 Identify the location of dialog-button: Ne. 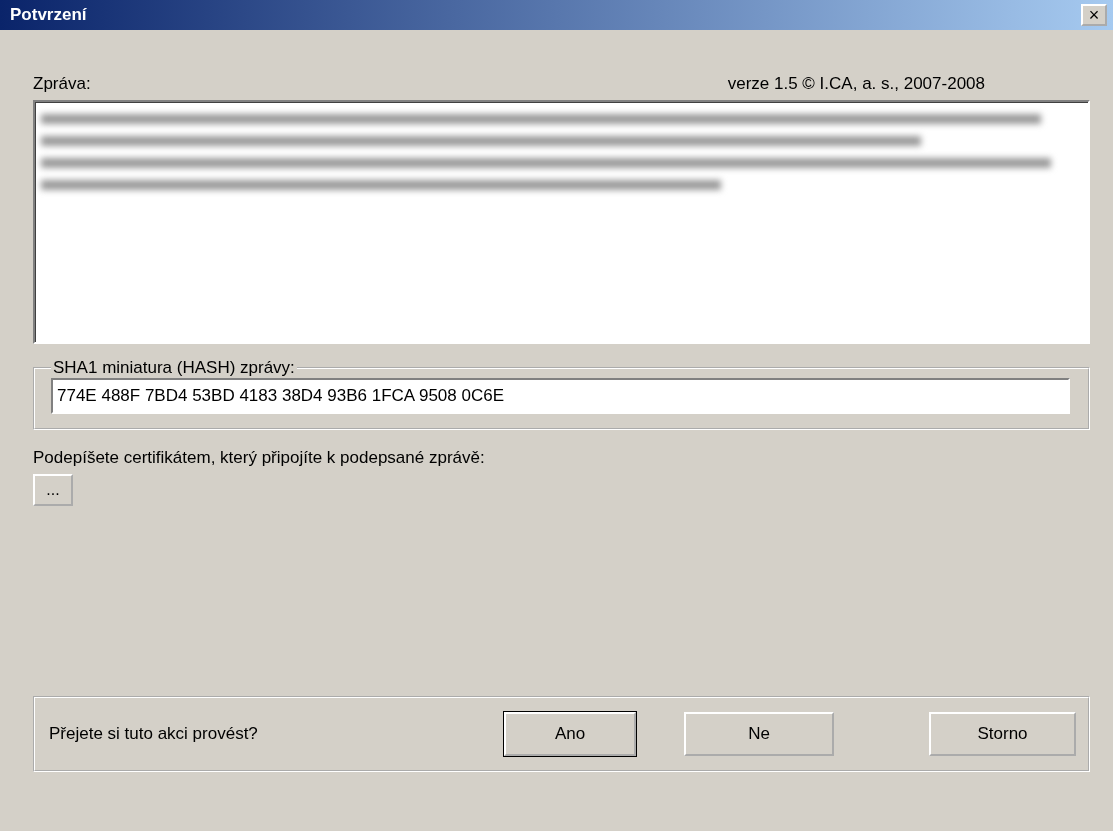
(759, 734).